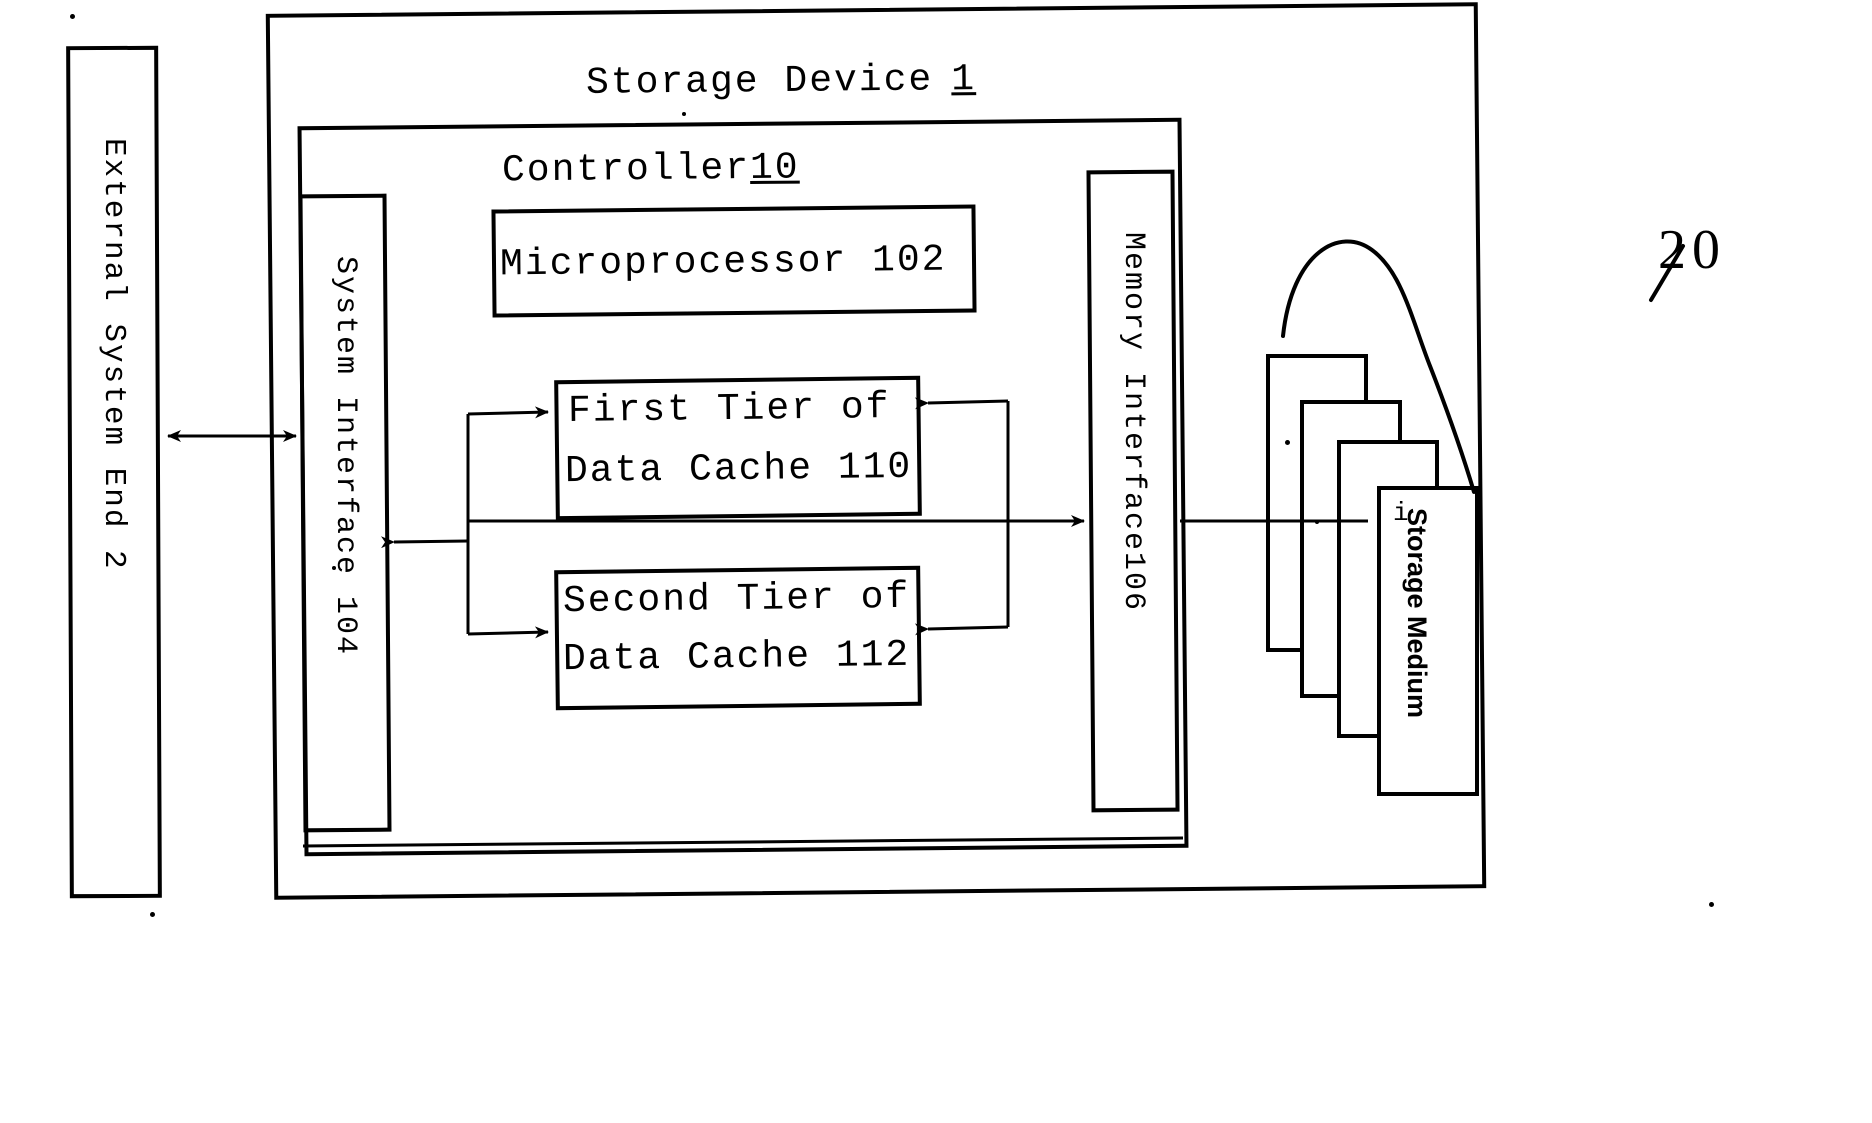  What do you see at coordinates (743, 842) in the screenshot?
I see `controller-inner-bottom-edge` at bounding box center [743, 842].